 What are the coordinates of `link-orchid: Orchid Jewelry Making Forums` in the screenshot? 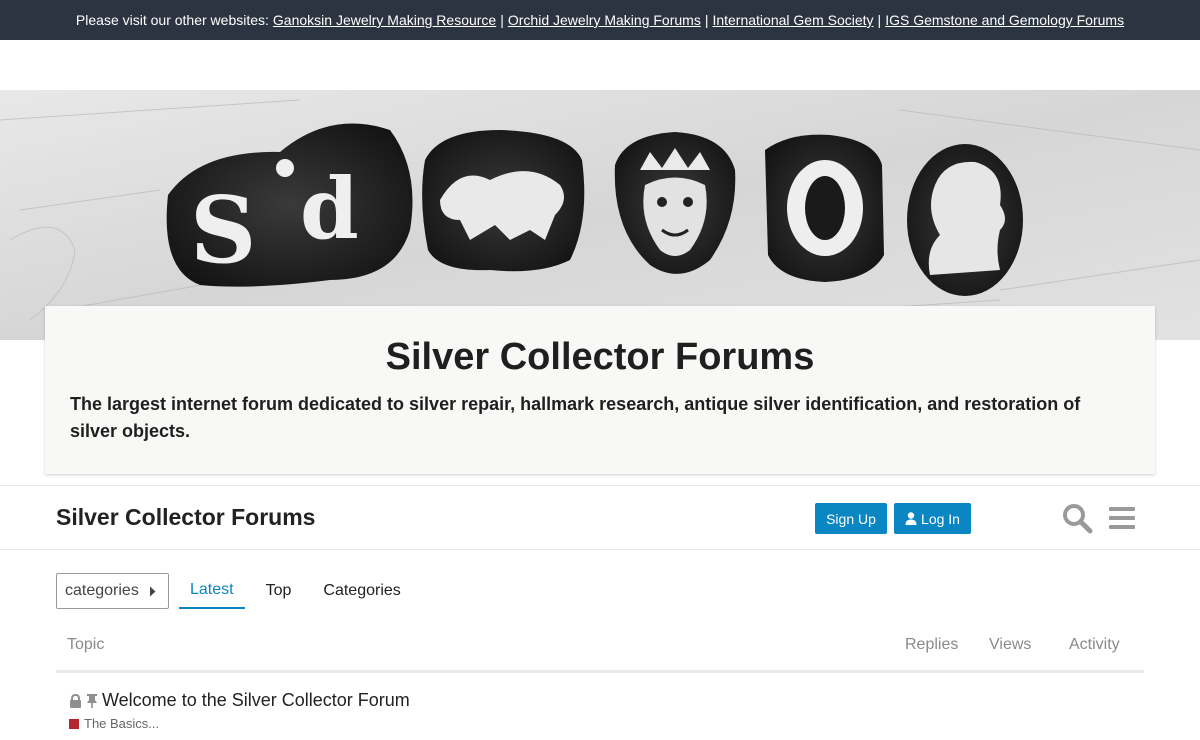 It's located at (604, 20).